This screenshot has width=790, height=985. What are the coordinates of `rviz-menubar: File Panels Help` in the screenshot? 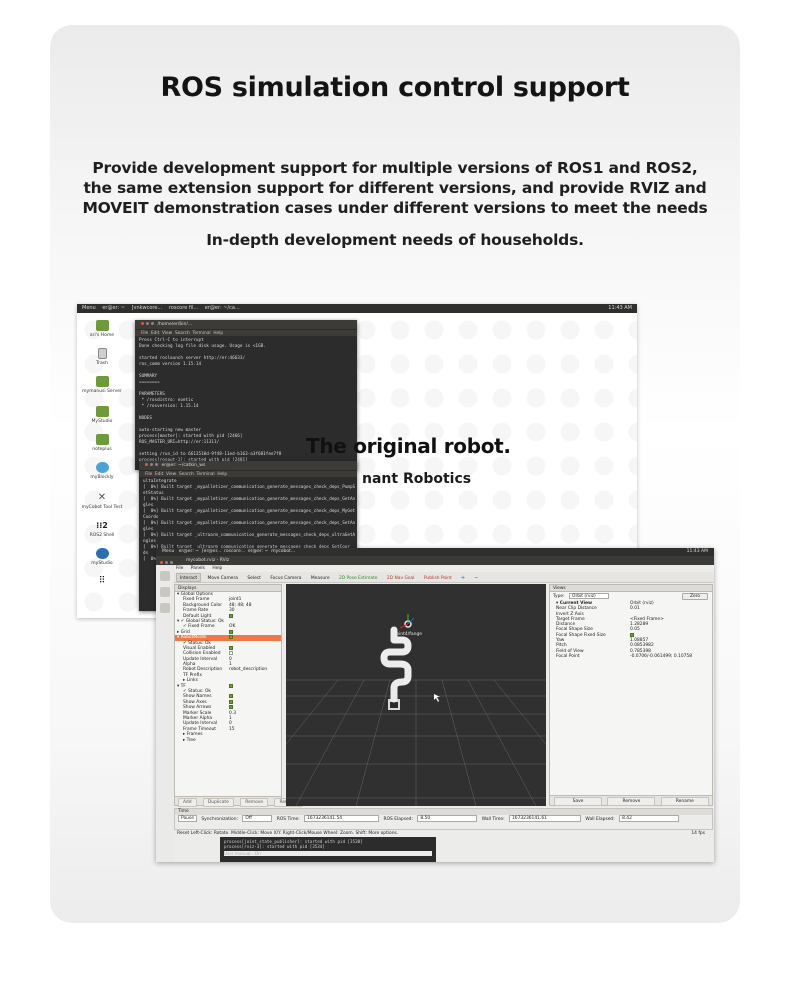 It's located at (435, 568).